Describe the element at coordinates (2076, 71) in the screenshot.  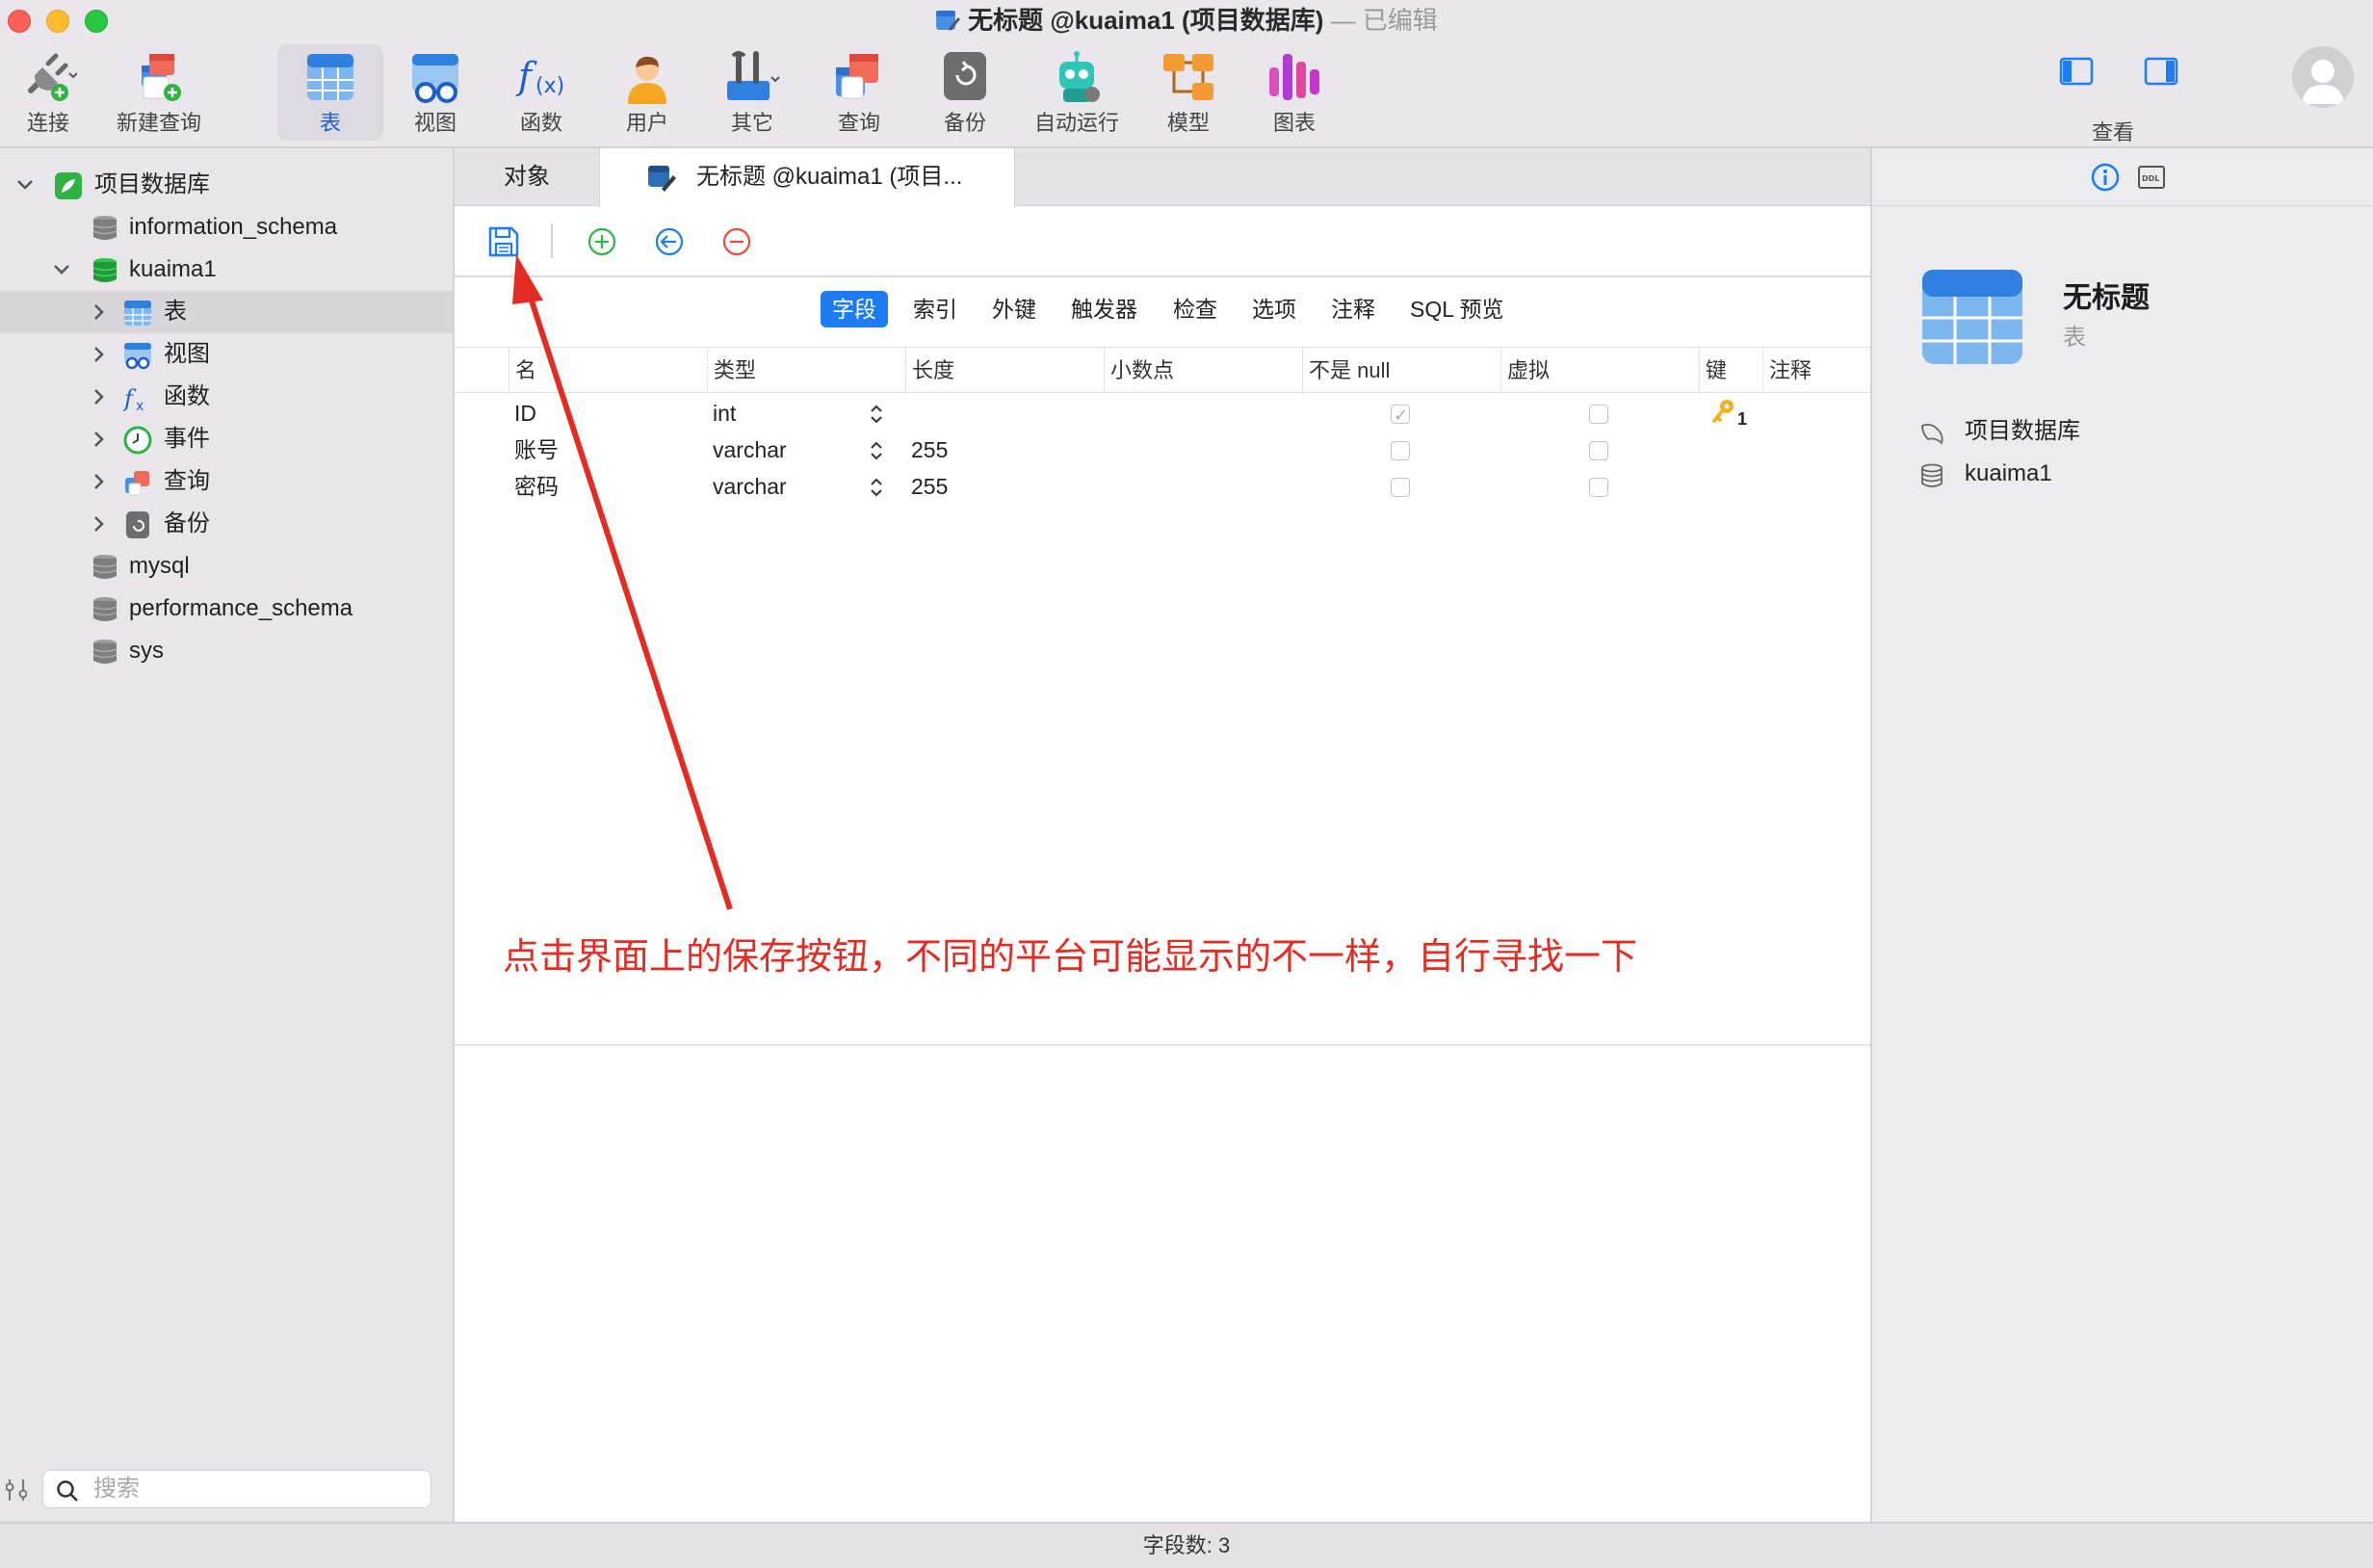
I see `toggle-left-sidebar-icon` at that location.